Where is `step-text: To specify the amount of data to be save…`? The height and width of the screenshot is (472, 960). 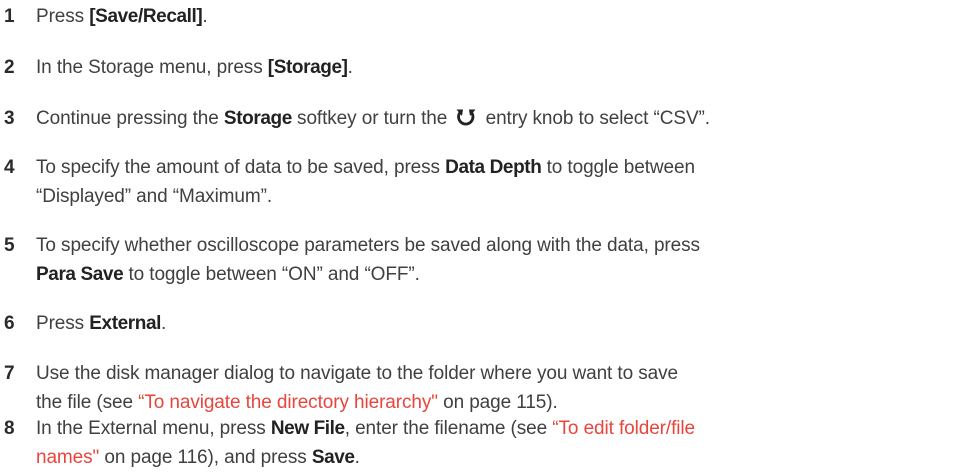
step-text: To specify the amount of data to be save… is located at coordinates (365, 167).